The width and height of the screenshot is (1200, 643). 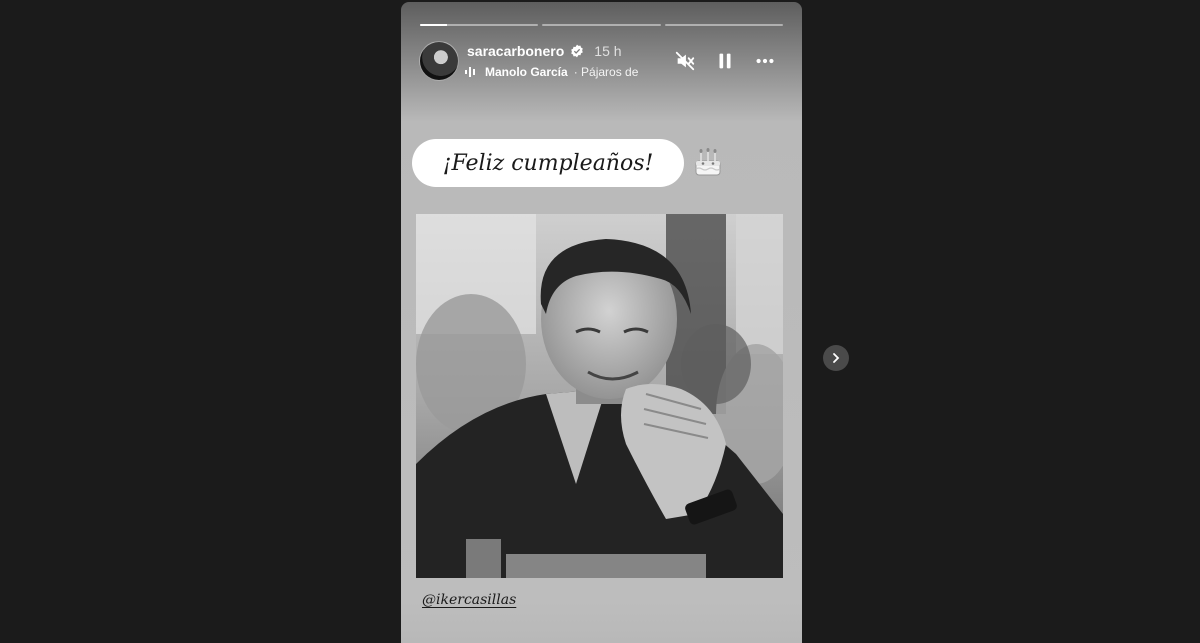 I want to click on pause-button, so click(x=725, y=61).